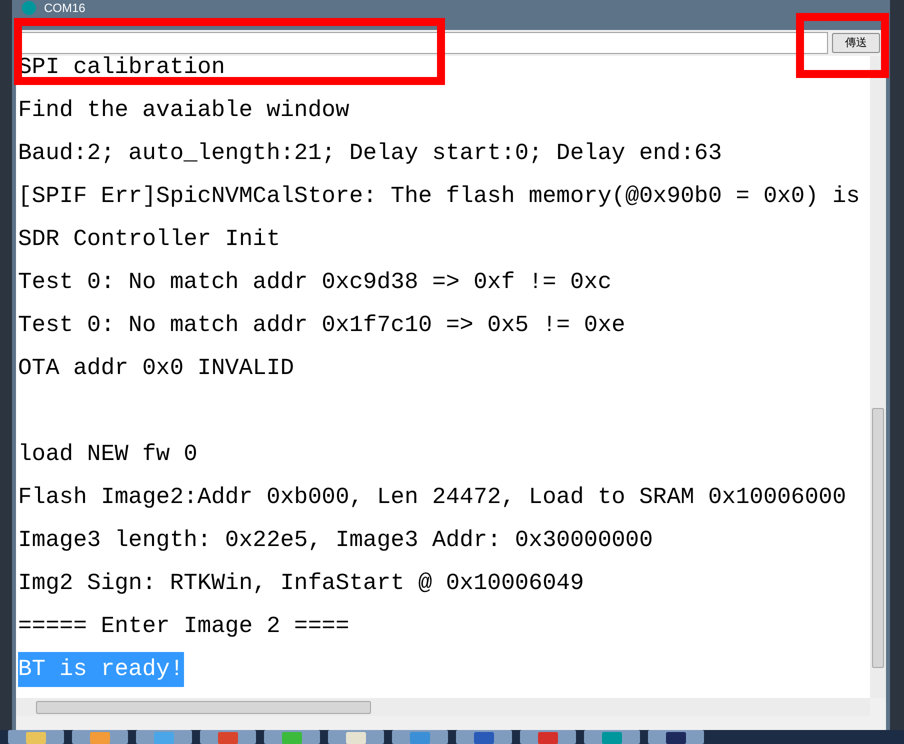 This screenshot has height=744, width=904. What do you see at coordinates (856, 43) in the screenshot?
I see `send-button: 傳送` at bounding box center [856, 43].